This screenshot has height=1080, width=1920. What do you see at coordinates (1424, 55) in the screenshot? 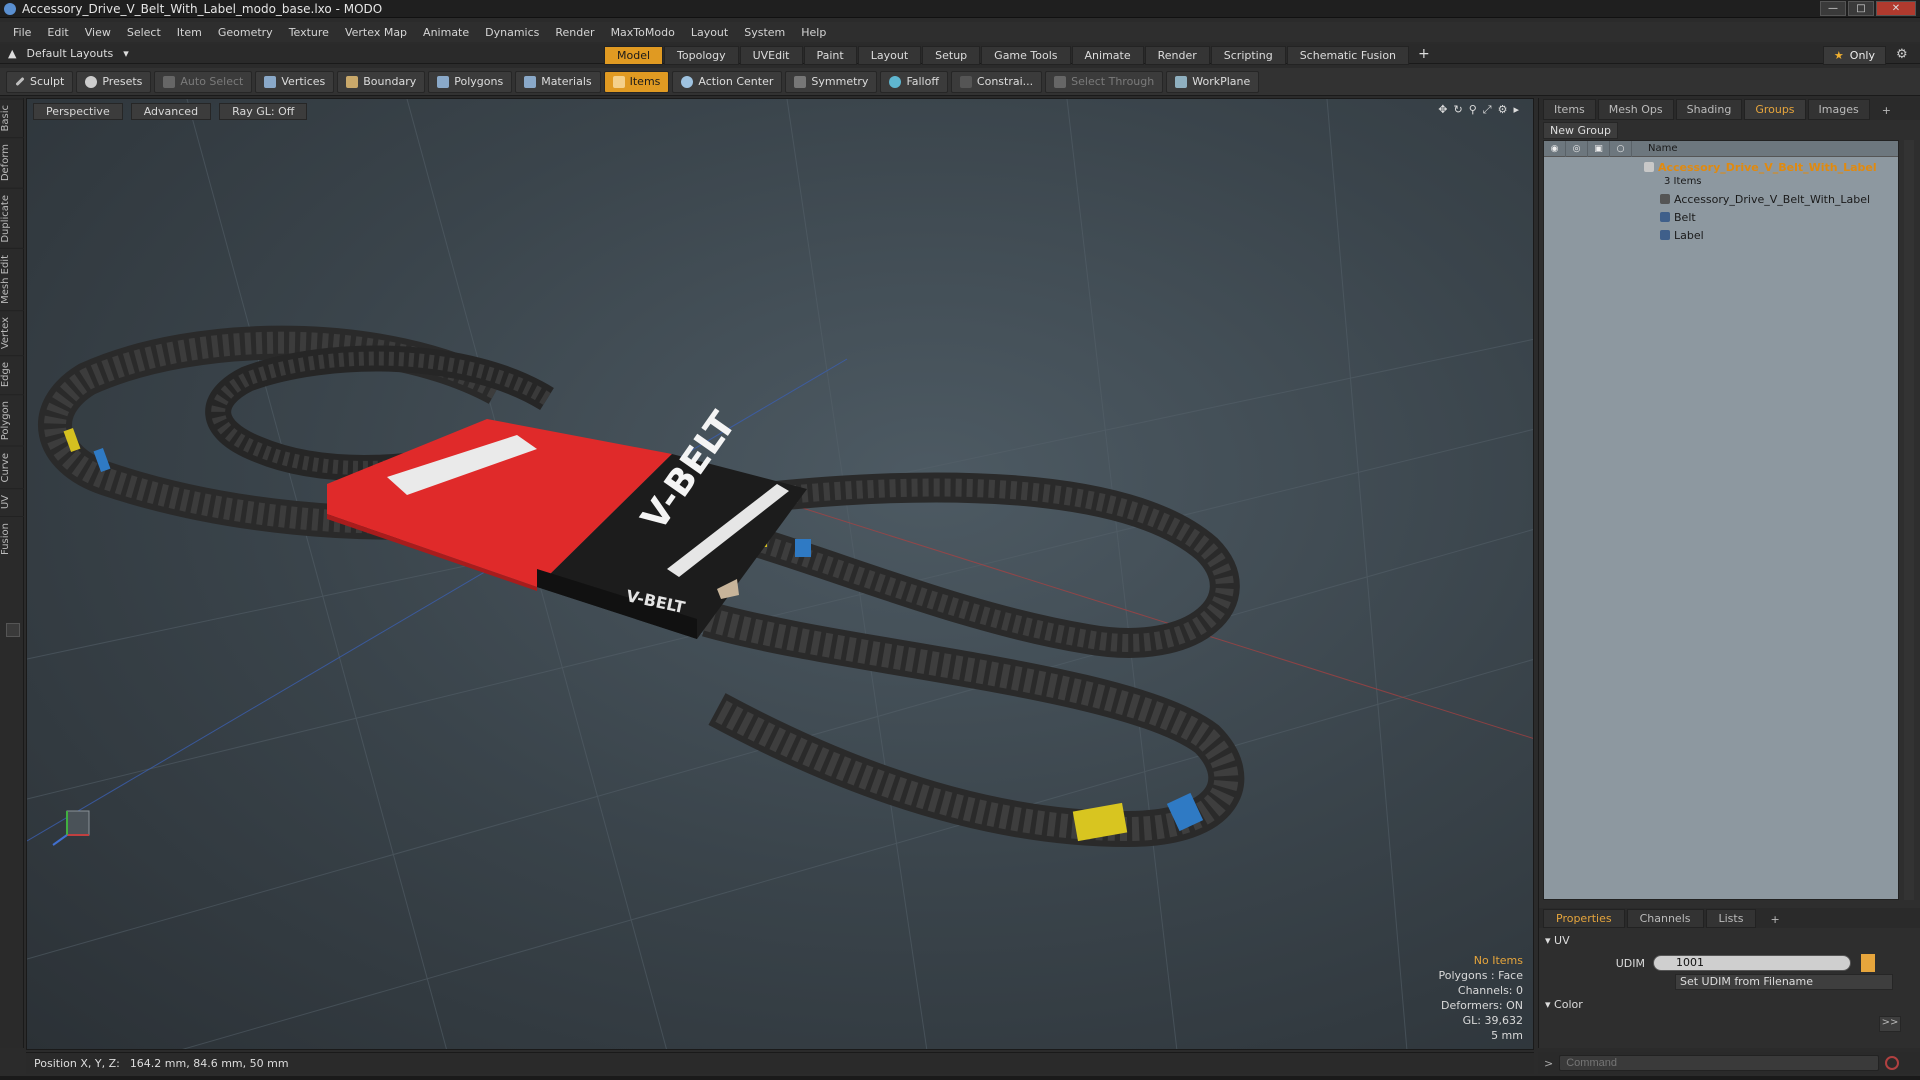
I see `add-tab-button: +` at bounding box center [1424, 55].